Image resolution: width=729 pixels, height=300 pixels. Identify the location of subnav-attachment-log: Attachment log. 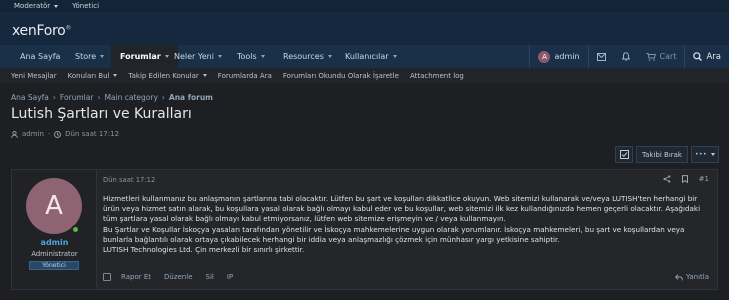
(437, 76).